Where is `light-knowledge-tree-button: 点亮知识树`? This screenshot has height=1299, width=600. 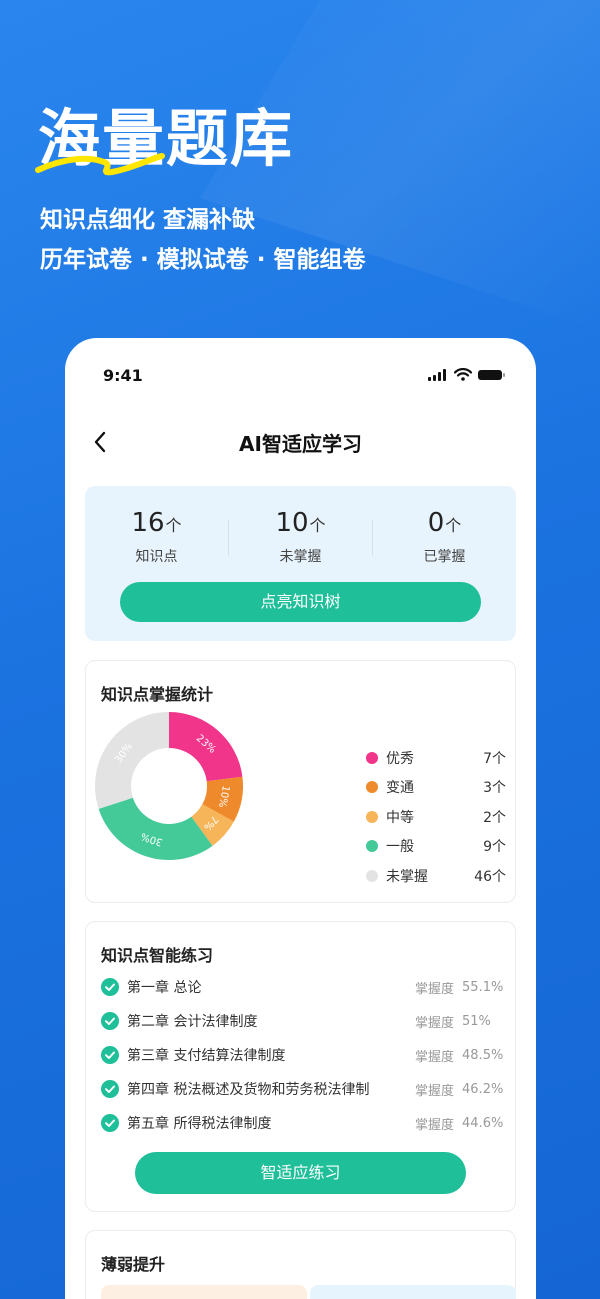 light-knowledge-tree-button: 点亮知识树 is located at coordinates (300, 602).